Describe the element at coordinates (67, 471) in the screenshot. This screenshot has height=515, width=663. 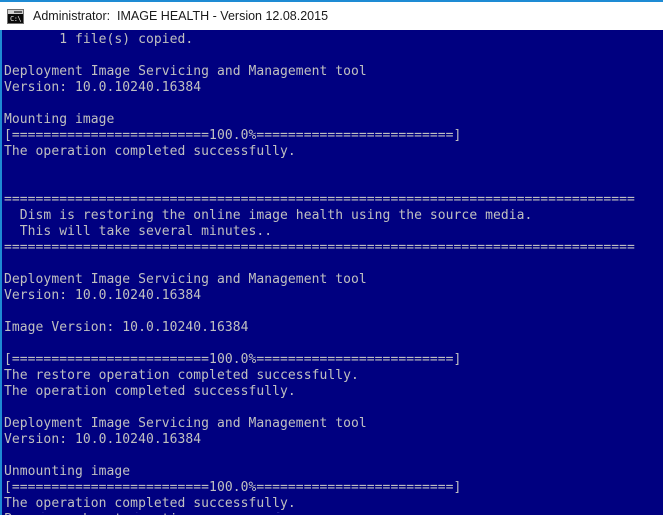
I see `console-line: Unmounting image` at that location.